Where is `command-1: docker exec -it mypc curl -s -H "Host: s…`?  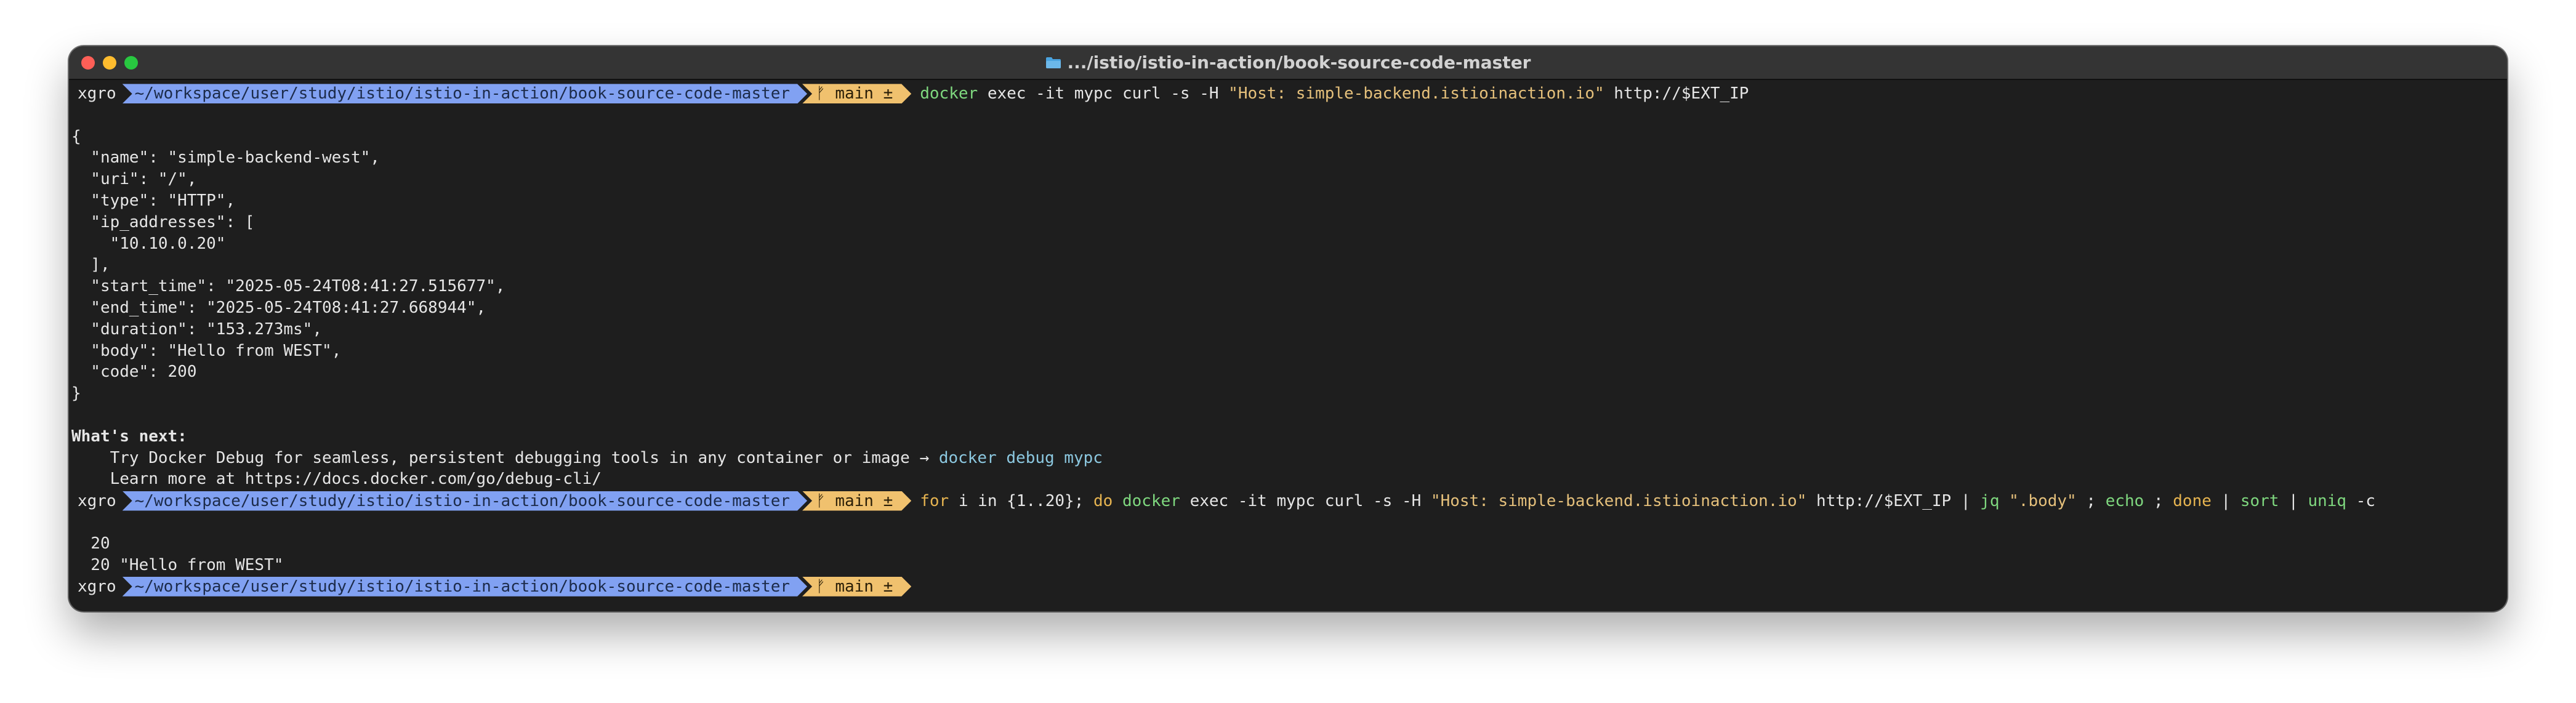 command-1: docker exec -it mypc curl -s -H "Host: s… is located at coordinates (1334, 93).